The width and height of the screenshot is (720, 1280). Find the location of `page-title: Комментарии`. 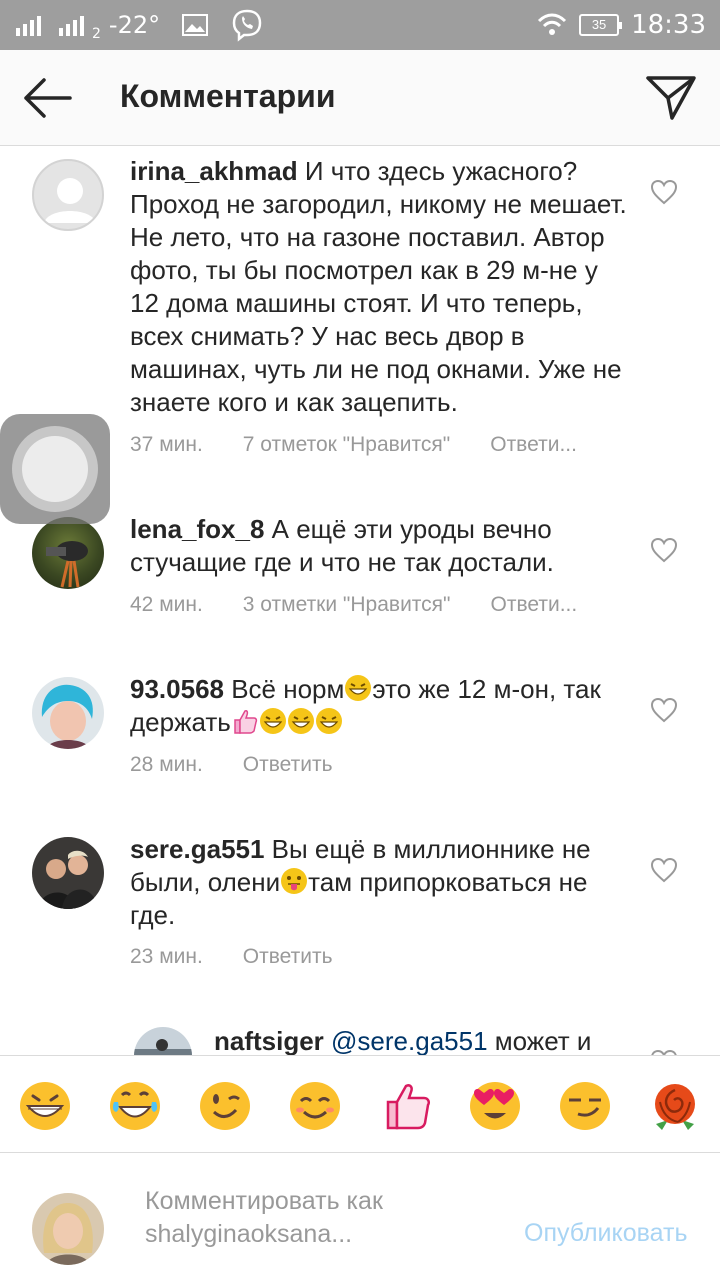

page-title: Комментарии is located at coordinates (228, 96).